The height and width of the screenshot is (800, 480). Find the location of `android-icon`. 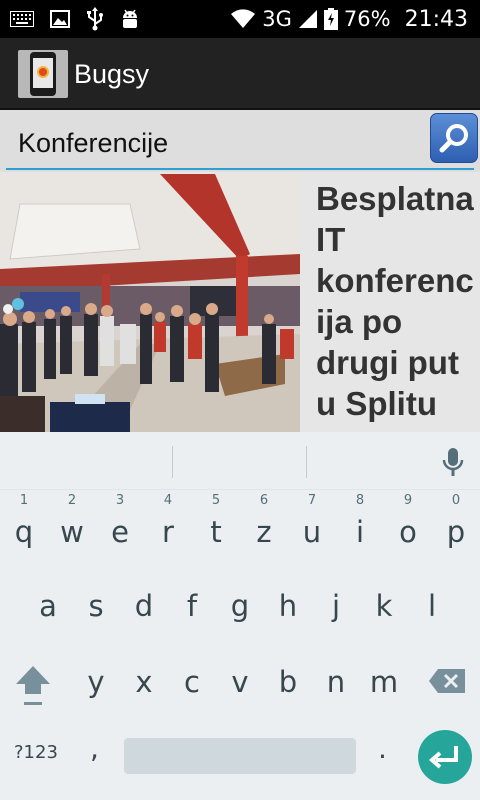

android-icon is located at coordinates (130, 18).